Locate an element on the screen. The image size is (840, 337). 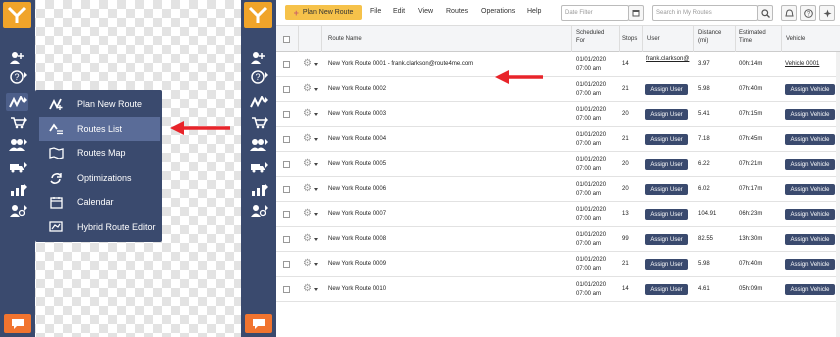
select-all-checkbox is located at coordinates (286, 39).